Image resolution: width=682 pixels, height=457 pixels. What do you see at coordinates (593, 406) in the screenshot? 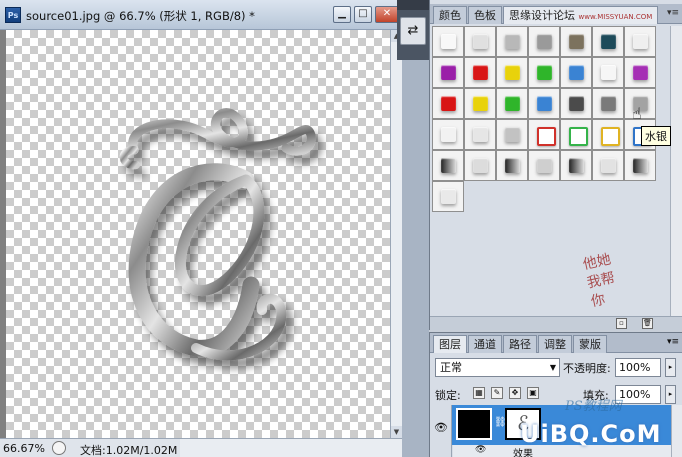
I see `ps-teaching-watermark: PS教程网` at bounding box center [593, 406].